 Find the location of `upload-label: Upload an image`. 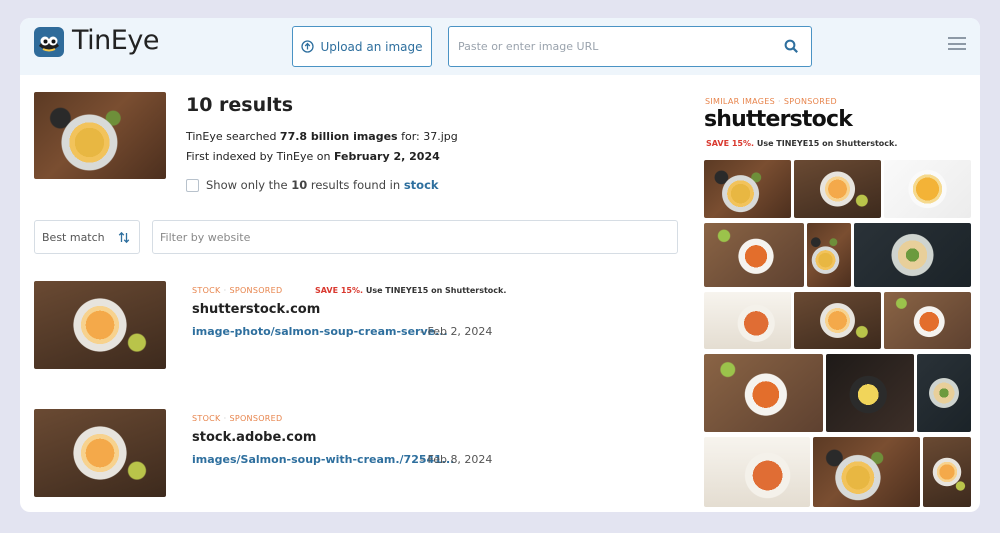

upload-label: Upload an image is located at coordinates (371, 46).